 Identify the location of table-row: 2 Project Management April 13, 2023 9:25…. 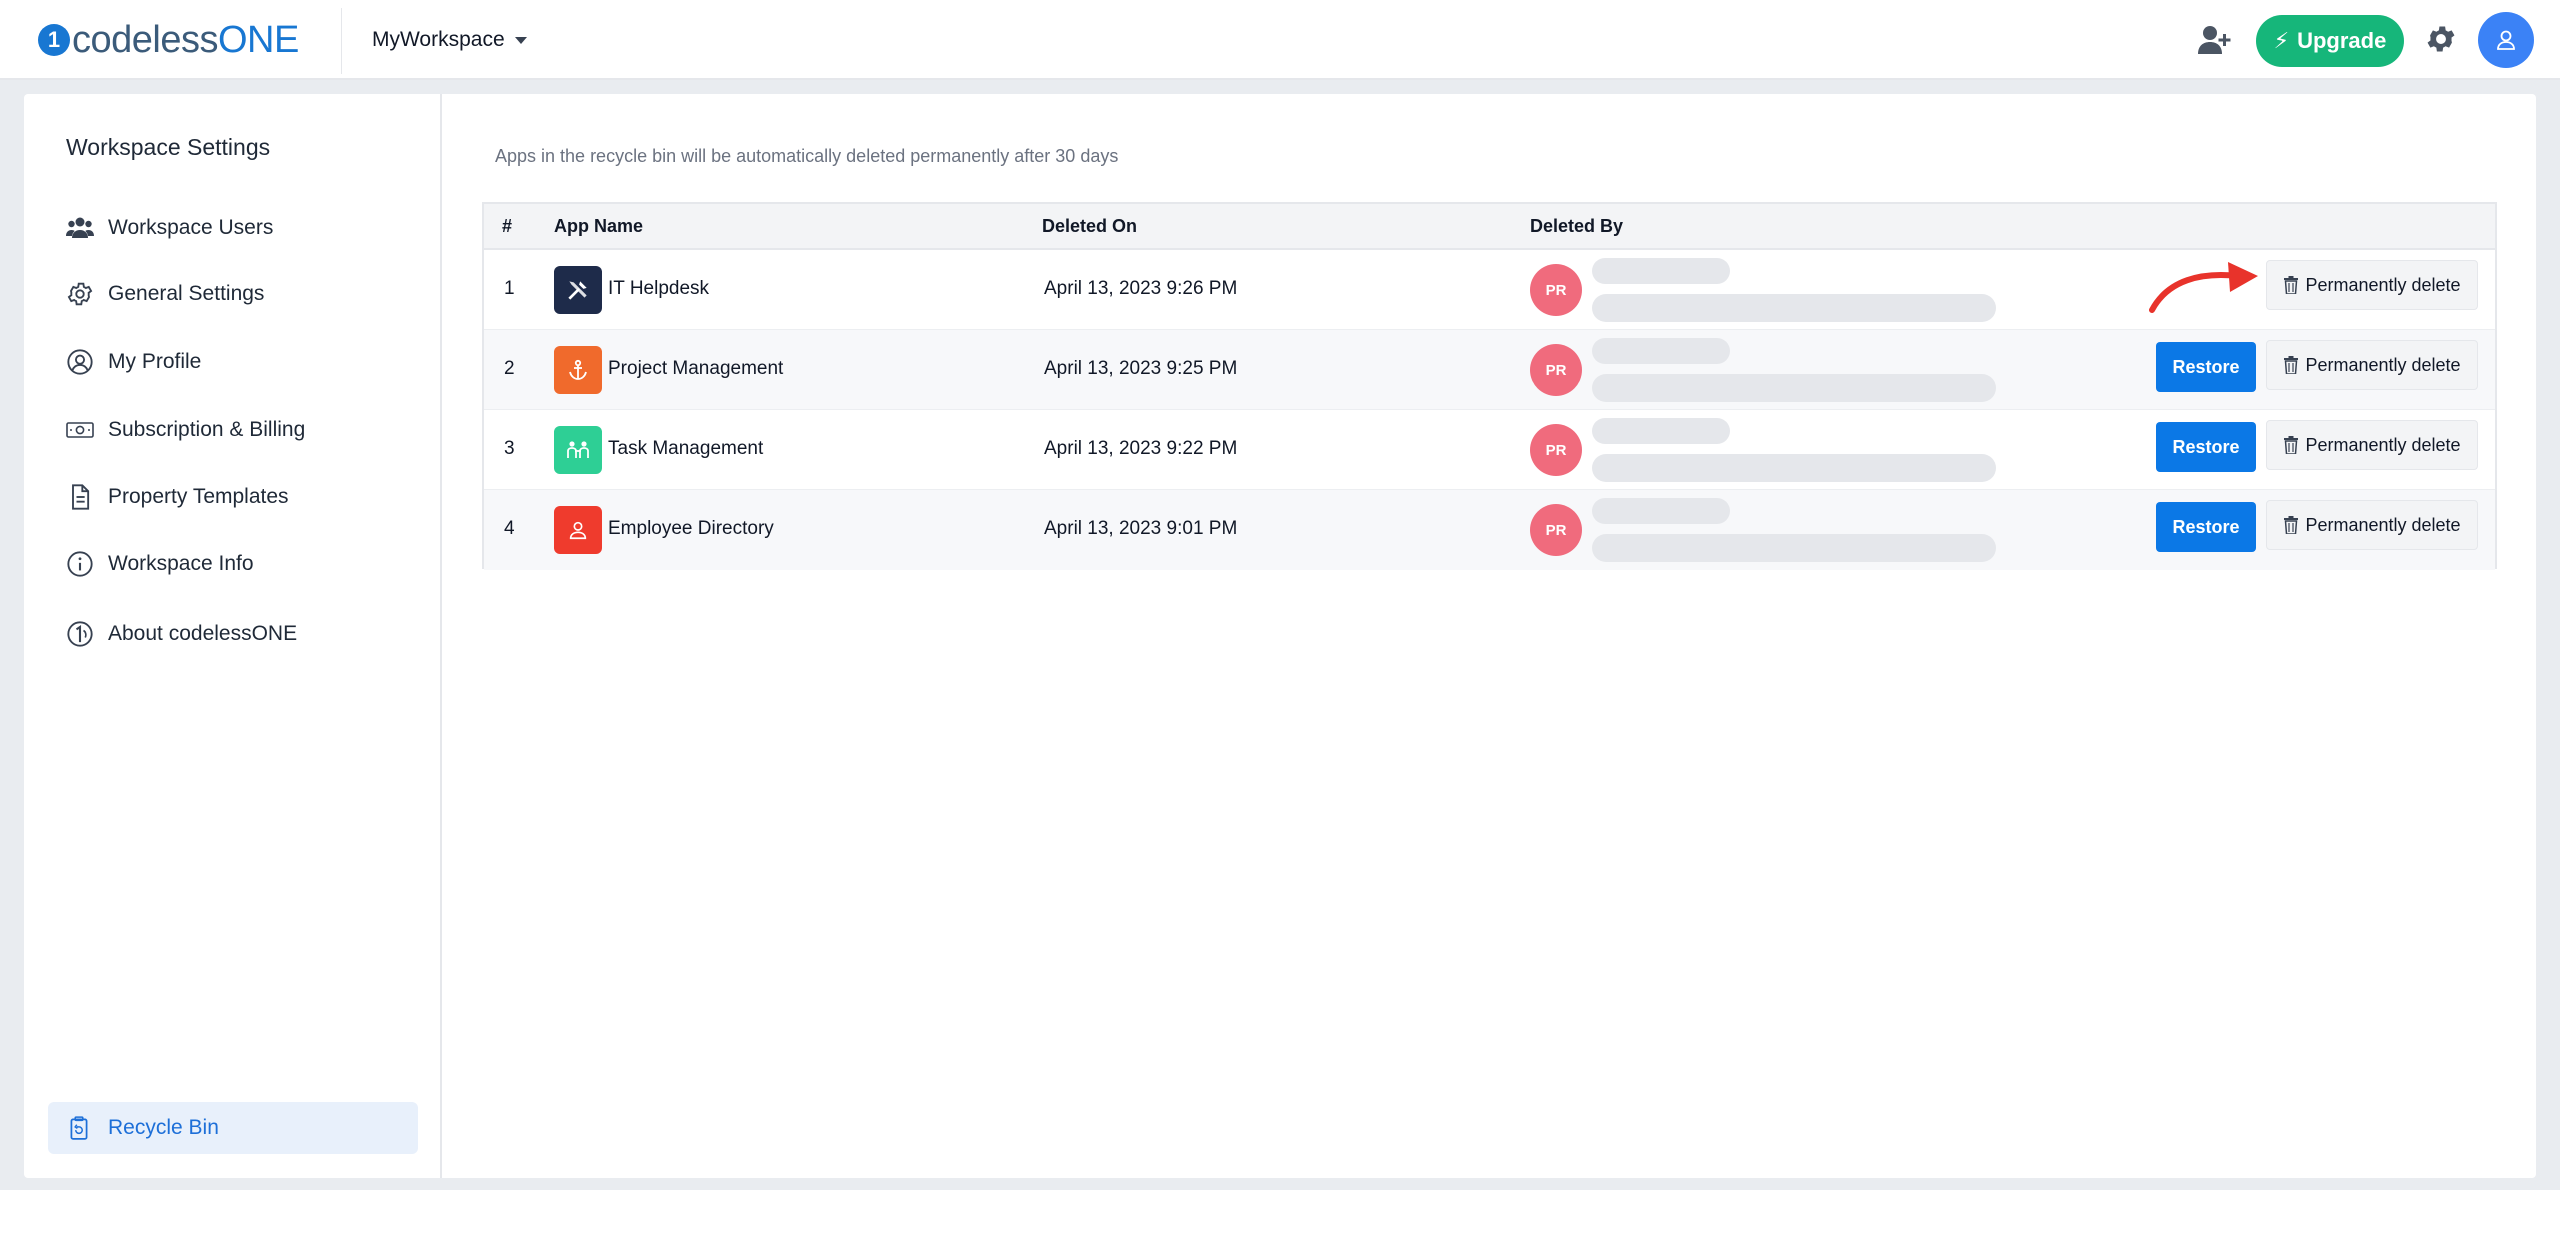
(1489, 370).